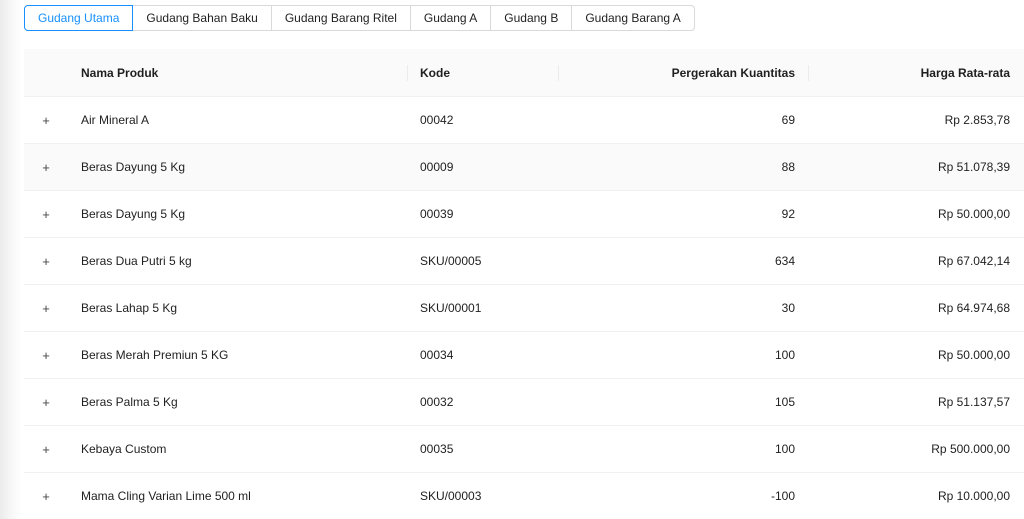 This screenshot has height=519, width=1024. Describe the element at coordinates (451, 261) in the screenshot. I see `product-code: SKU/00005` at that location.